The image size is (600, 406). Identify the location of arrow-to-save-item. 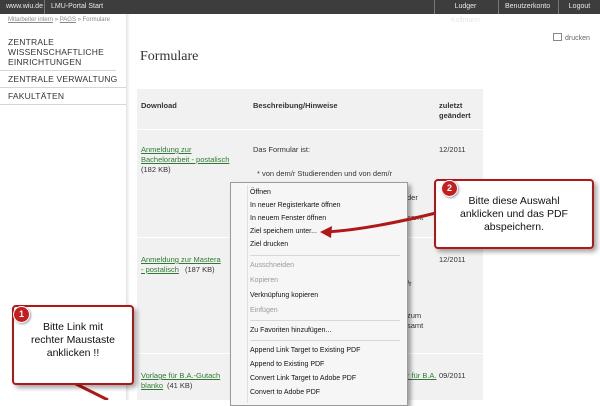
(383, 222).